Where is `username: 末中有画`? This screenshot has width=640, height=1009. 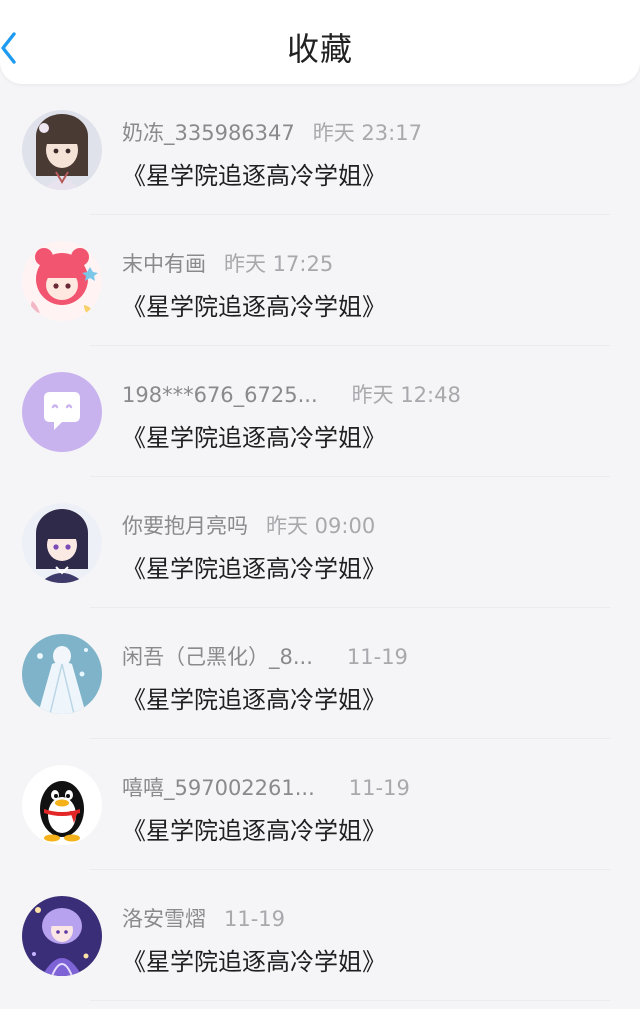 username: 末中有画 is located at coordinates (164, 264).